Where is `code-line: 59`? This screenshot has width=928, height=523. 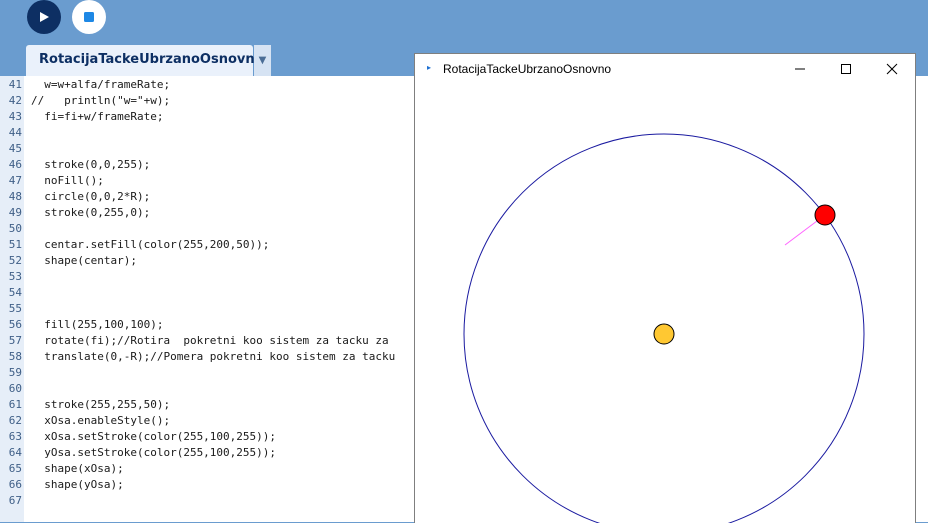 code-line: 59 is located at coordinates (197, 373).